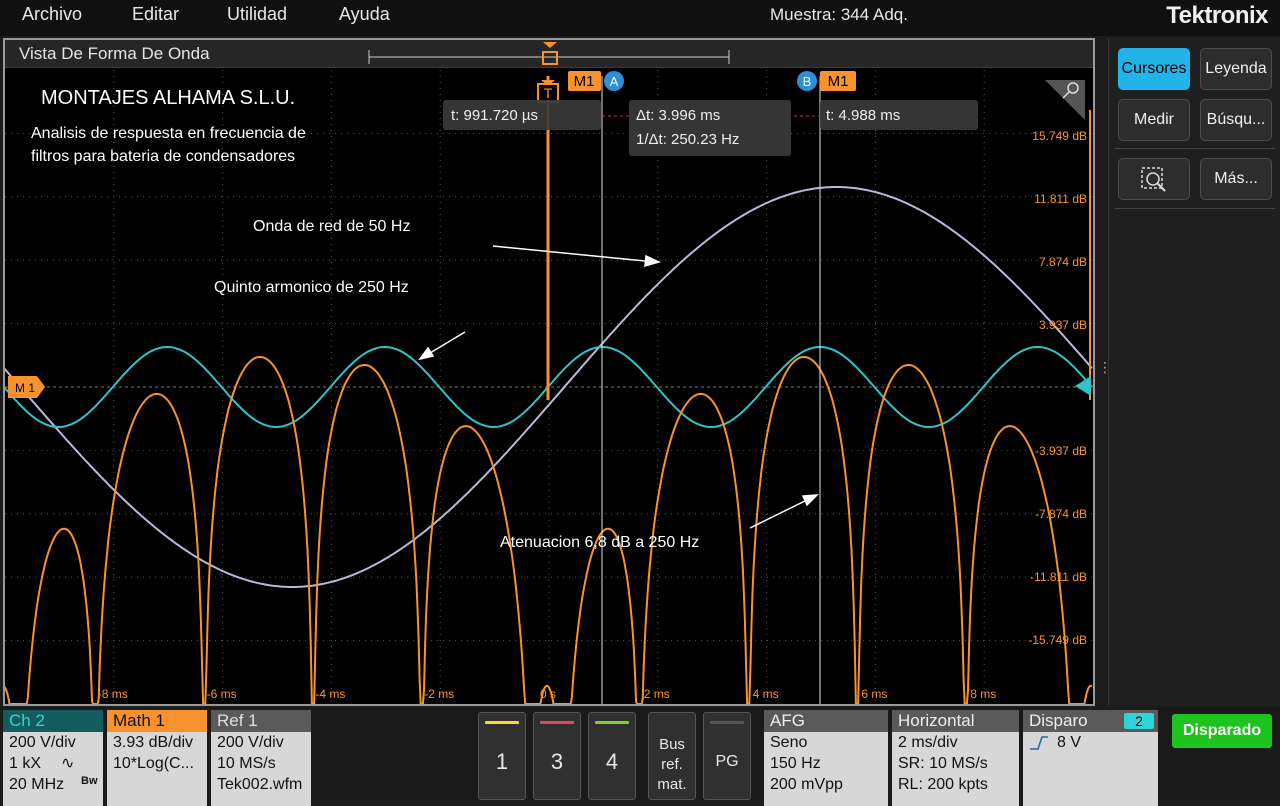 This screenshot has width=1280, height=806. I want to click on ref1-file: Tek002.wfm, so click(260, 784).